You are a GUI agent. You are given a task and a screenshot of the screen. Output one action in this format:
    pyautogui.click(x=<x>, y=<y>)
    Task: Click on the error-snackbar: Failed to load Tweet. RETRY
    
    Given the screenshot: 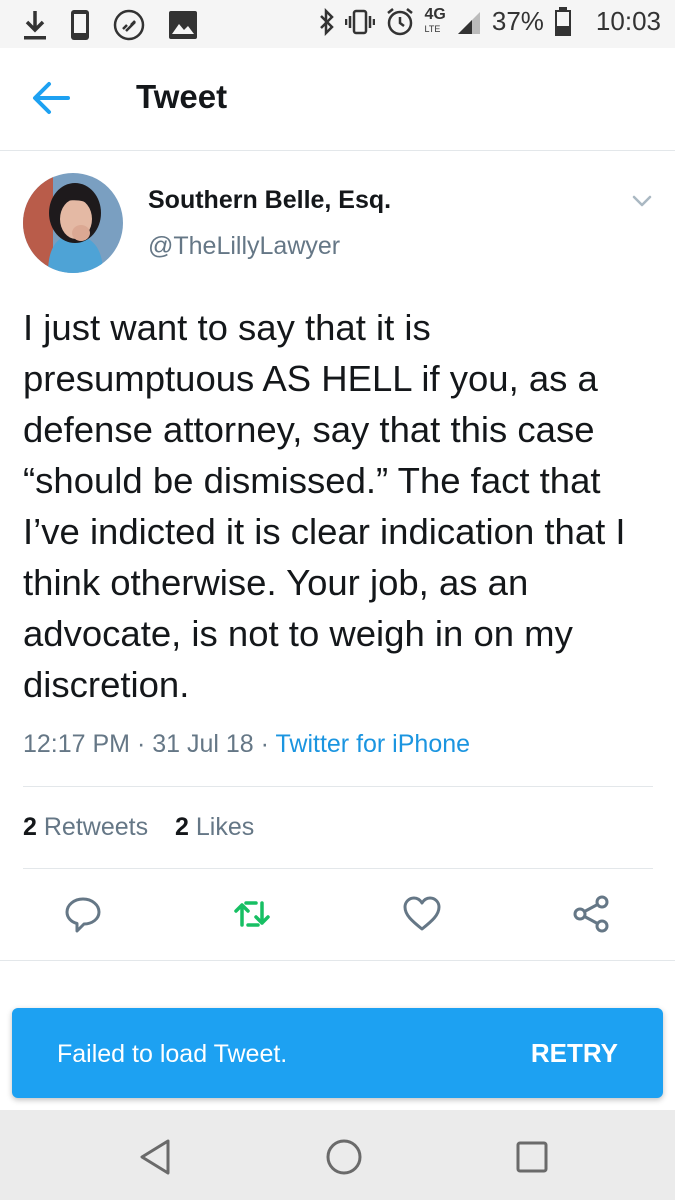 What is the action you would take?
    pyautogui.click(x=337, y=1053)
    